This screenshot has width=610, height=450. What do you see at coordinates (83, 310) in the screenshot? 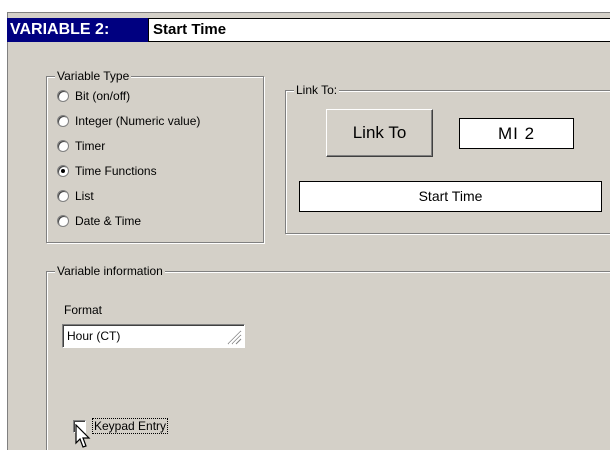
I see `format-label: Format` at bounding box center [83, 310].